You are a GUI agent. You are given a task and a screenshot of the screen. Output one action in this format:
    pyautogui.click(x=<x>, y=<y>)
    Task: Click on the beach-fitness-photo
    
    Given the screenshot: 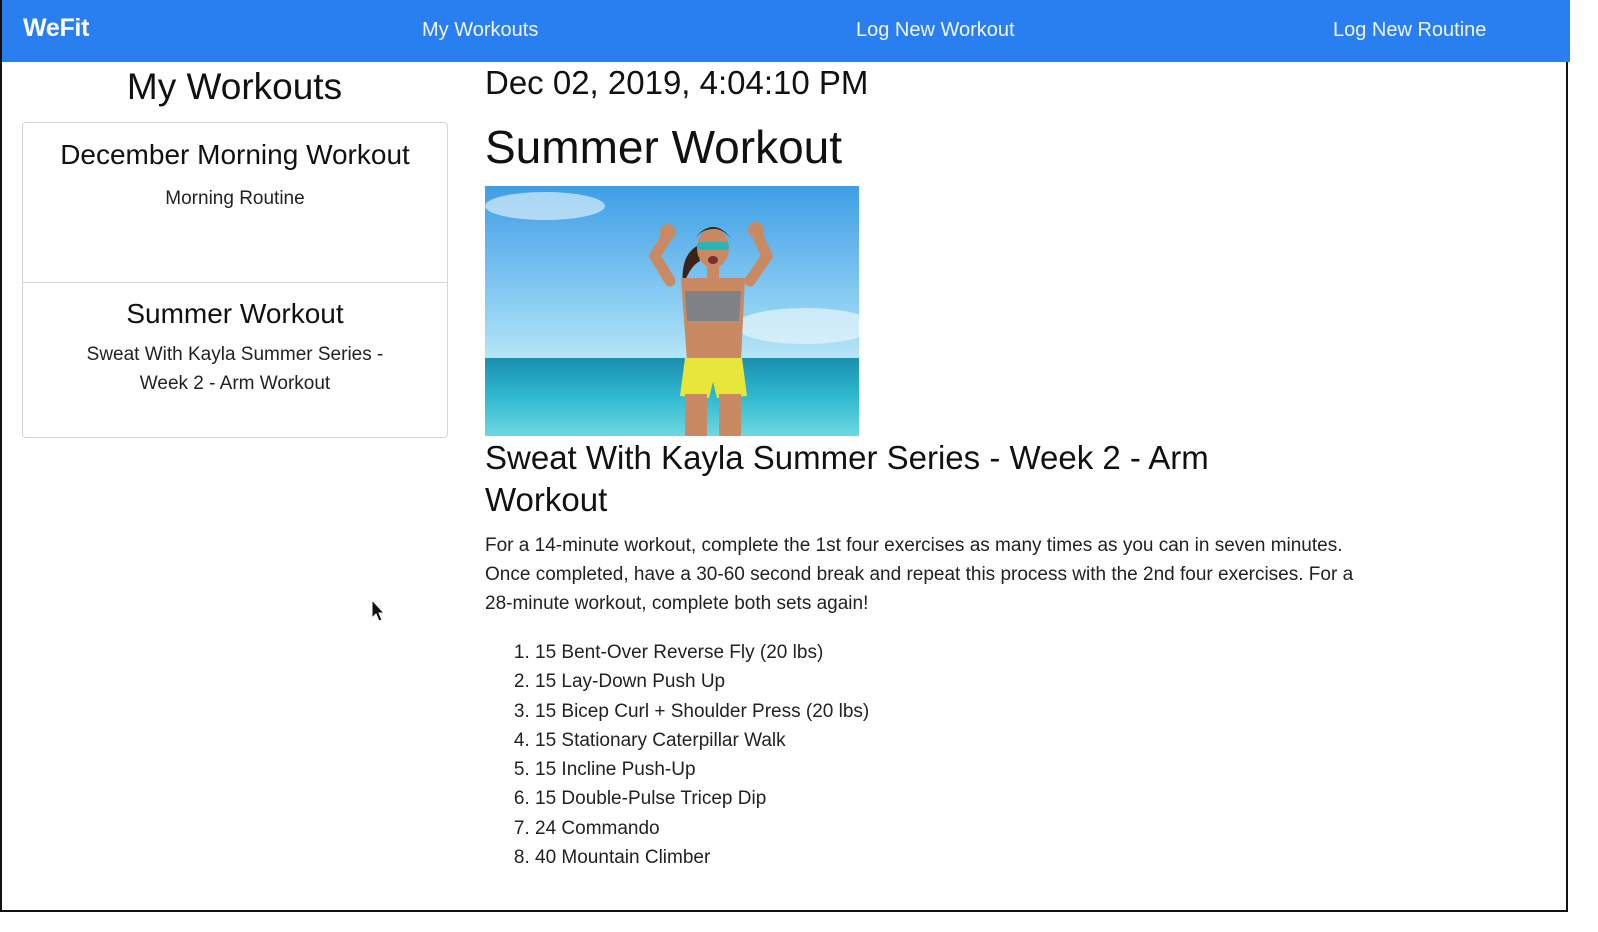 What is the action you would take?
    pyautogui.click(x=672, y=311)
    